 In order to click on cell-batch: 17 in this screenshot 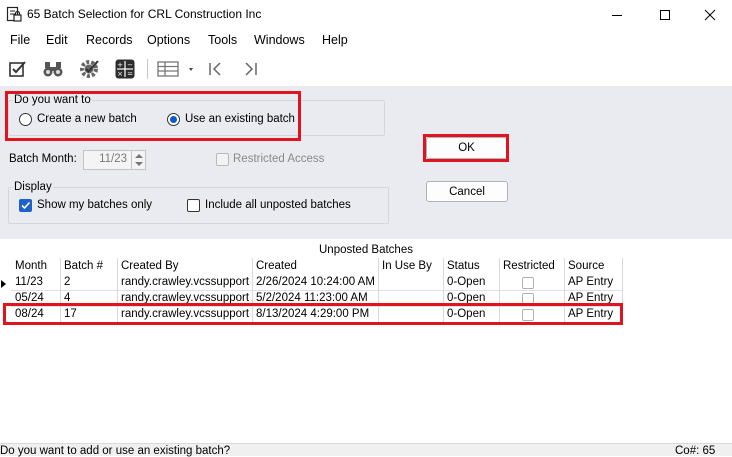, I will do `click(70, 314)`.